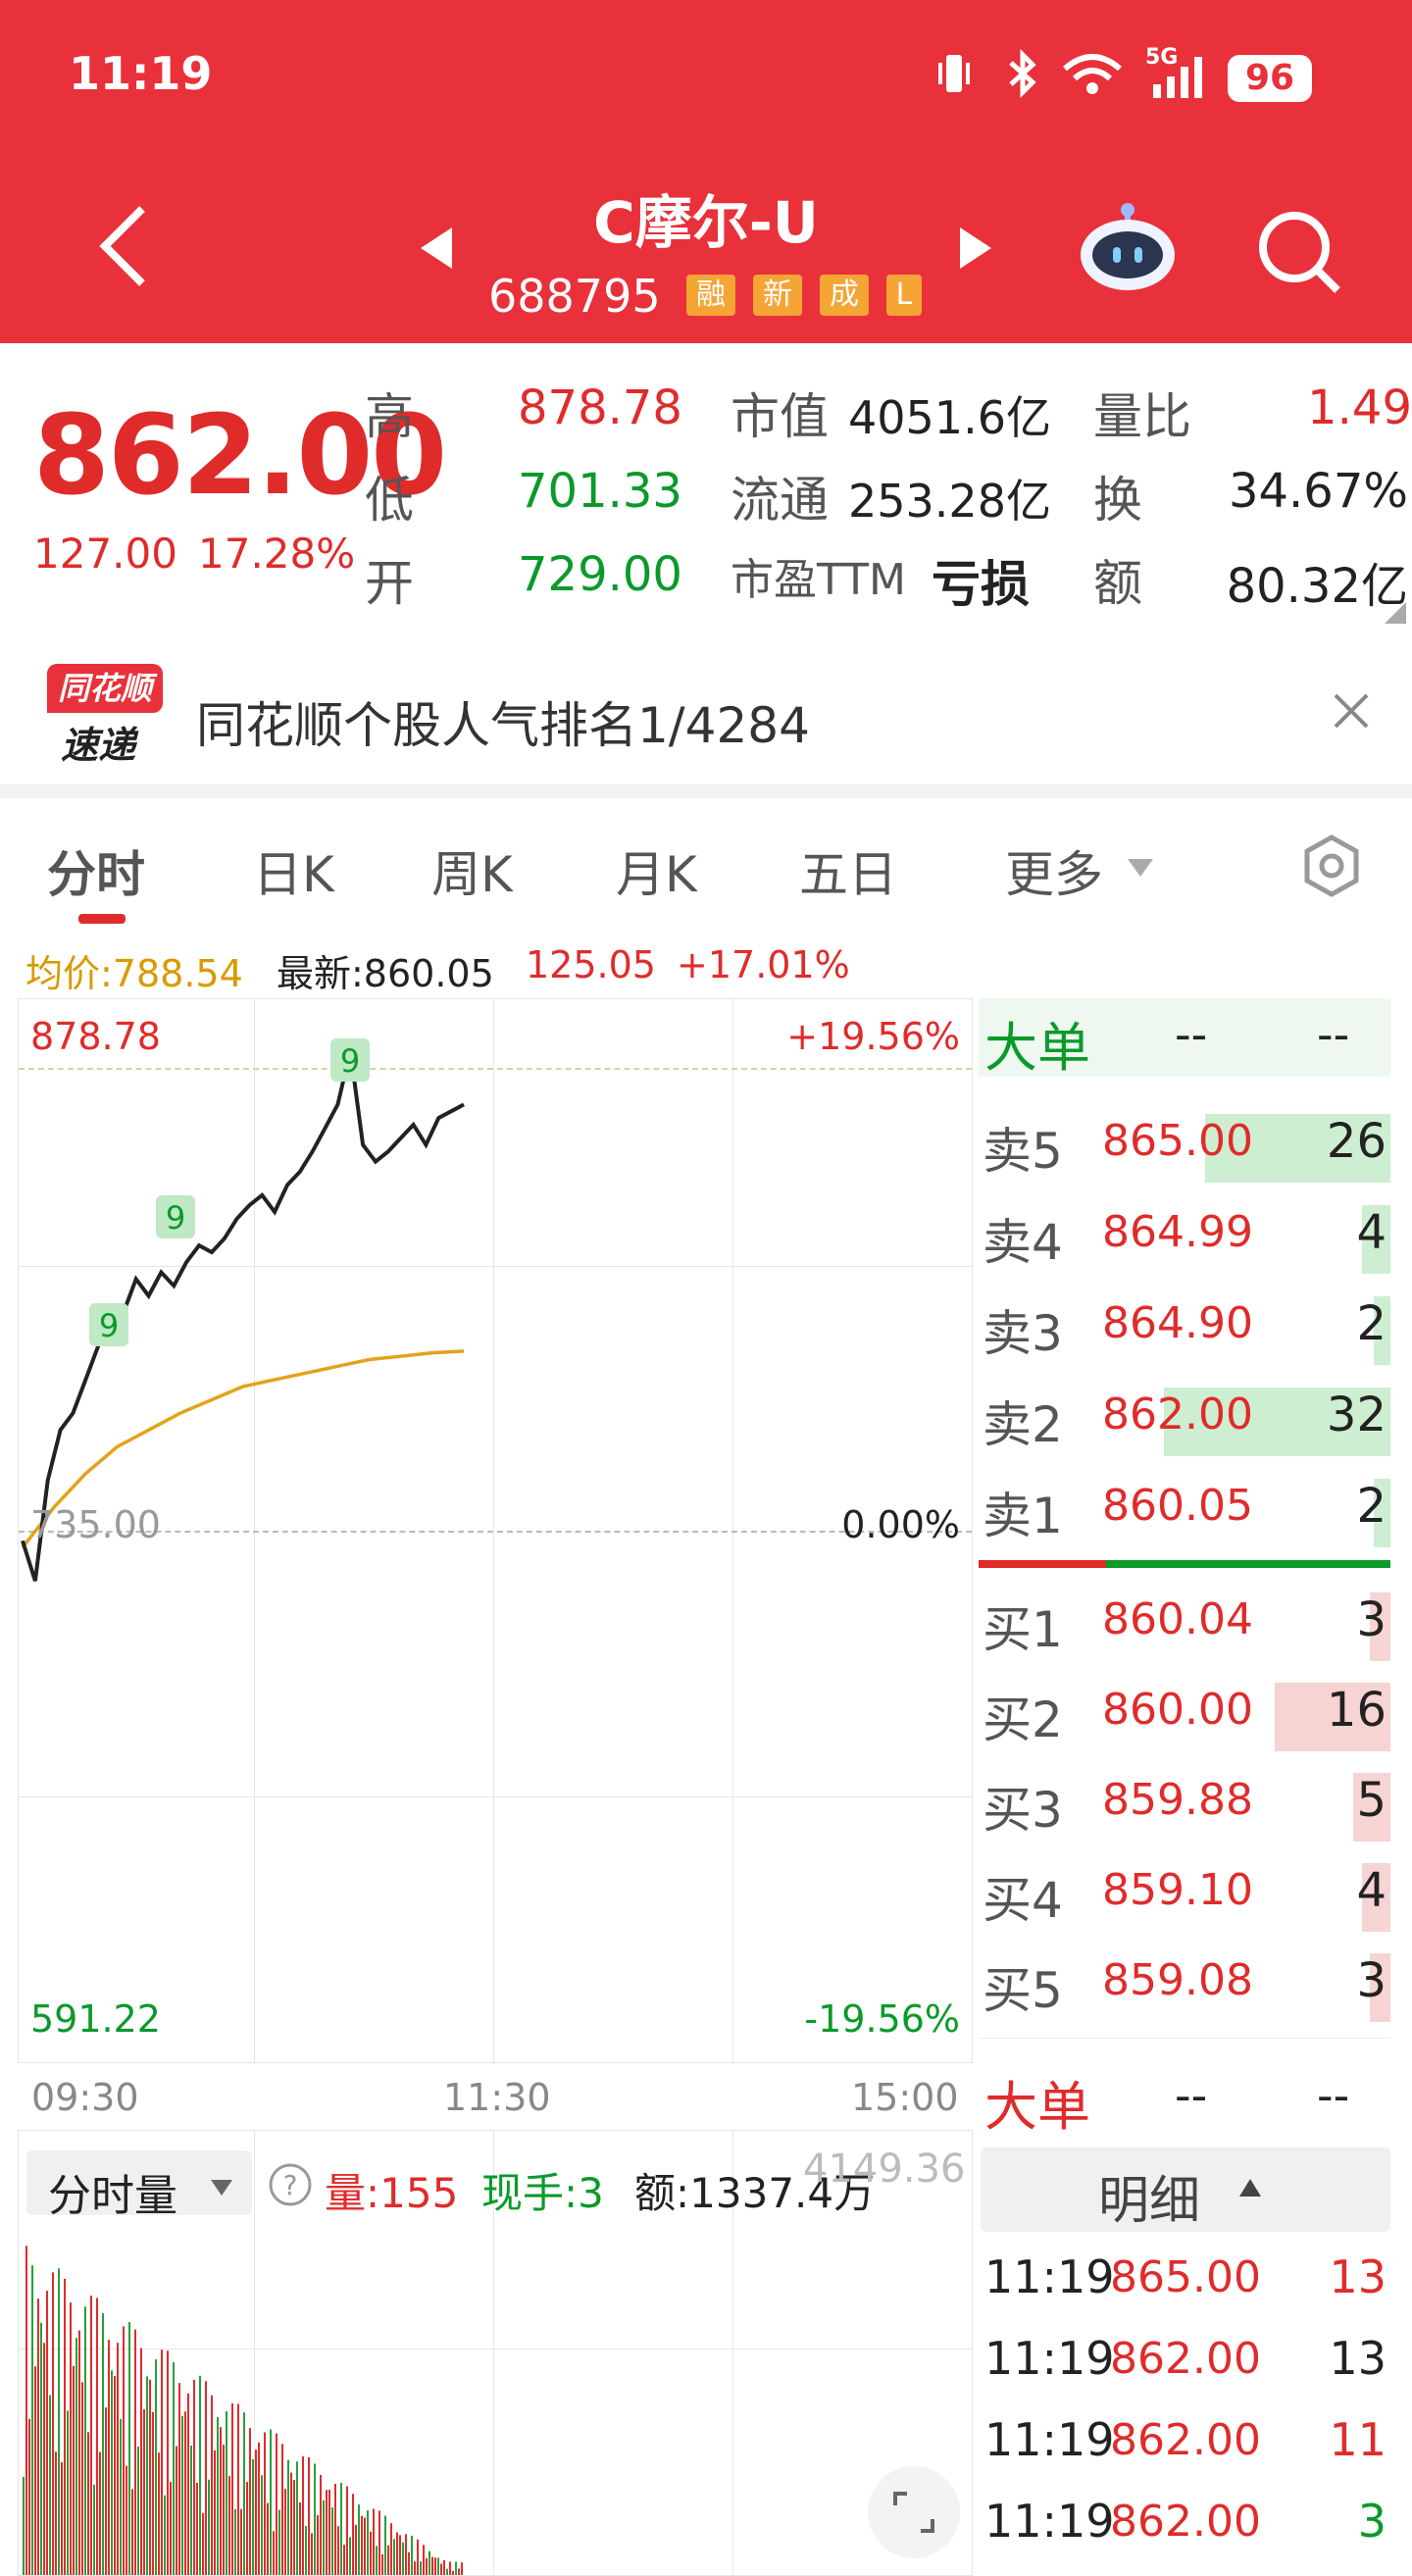  I want to click on ratio-label-turnover: 换, so click(1117, 501).